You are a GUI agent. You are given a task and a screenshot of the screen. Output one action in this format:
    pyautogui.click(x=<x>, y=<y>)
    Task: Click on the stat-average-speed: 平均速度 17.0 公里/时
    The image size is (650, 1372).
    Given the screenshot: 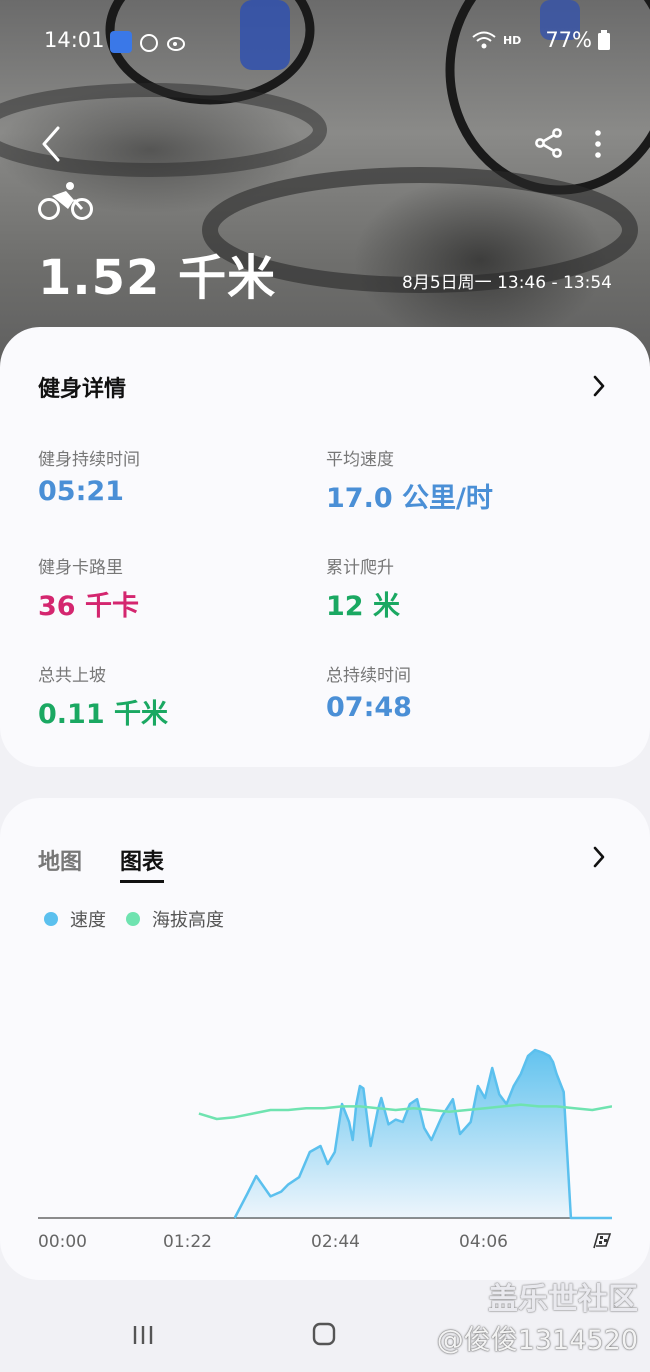 What is the action you would take?
    pyautogui.click(x=409, y=480)
    